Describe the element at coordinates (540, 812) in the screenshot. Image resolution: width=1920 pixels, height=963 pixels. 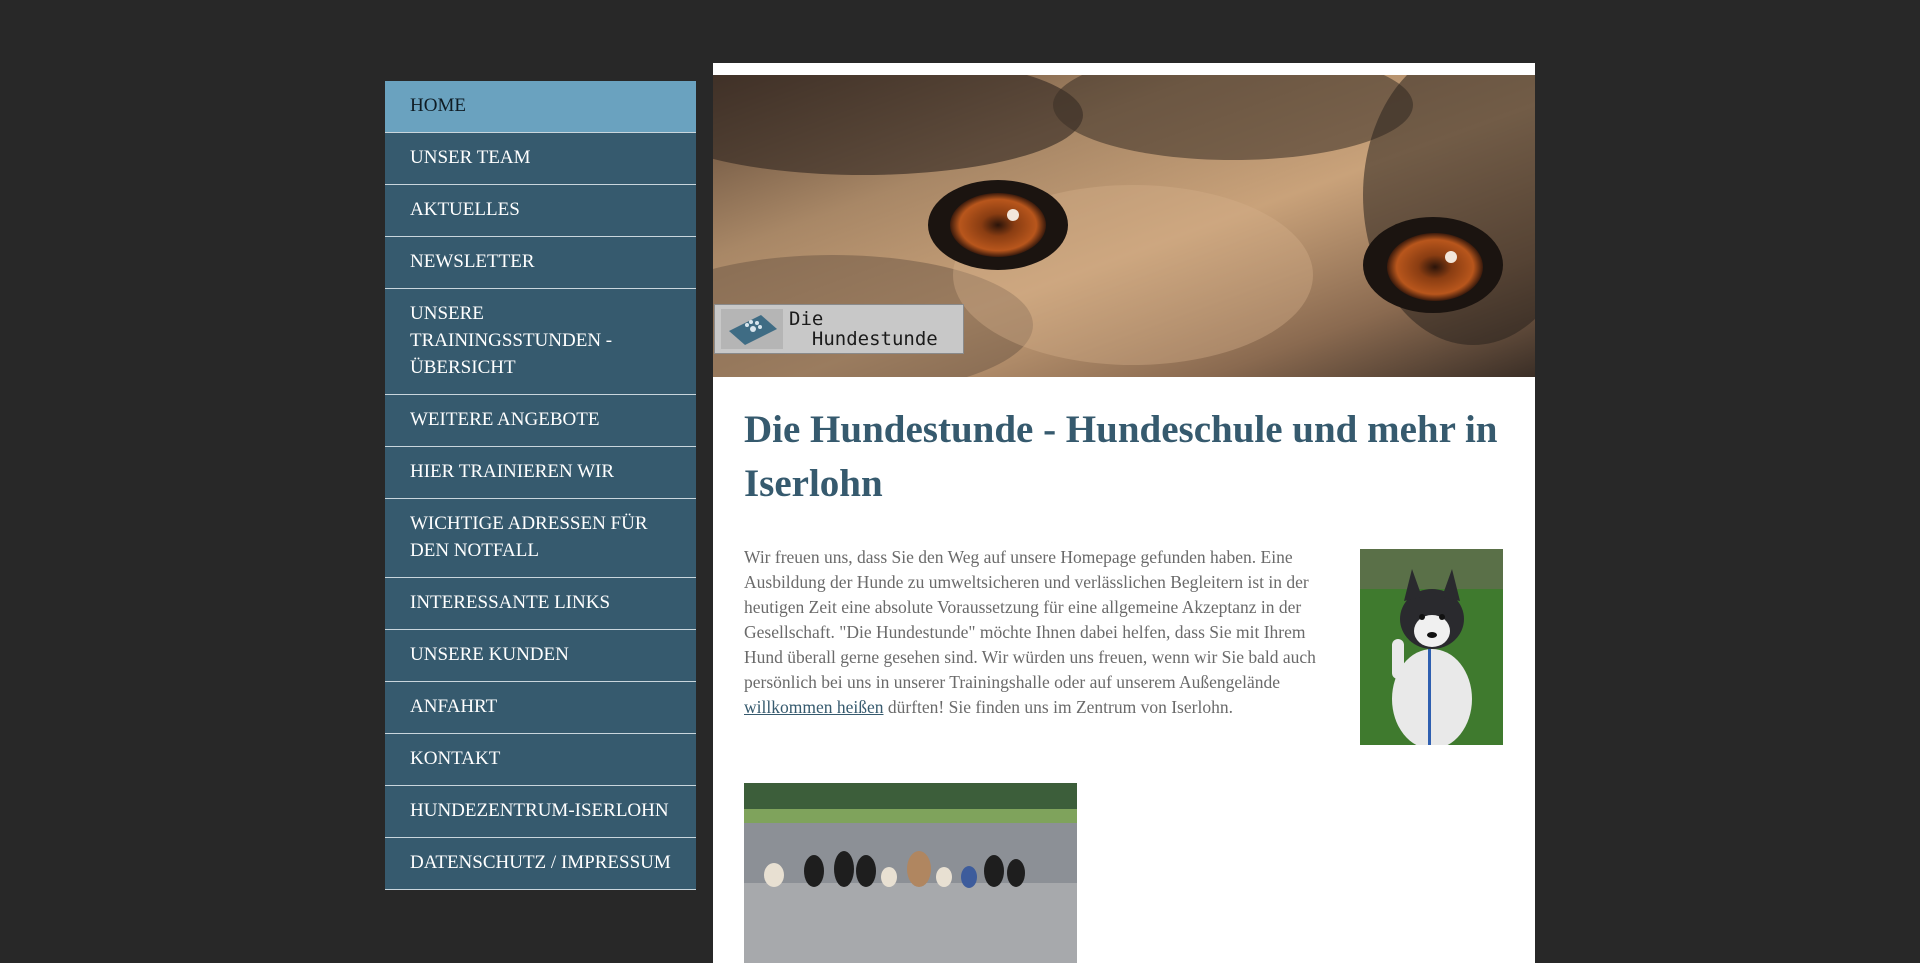
I see `nav-item-hundezentrum: HUNDEZENTRUM-ISERLOHN` at that location.